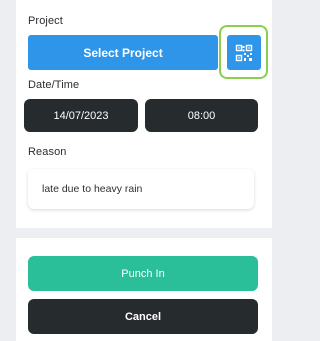  What do you see at coordinates (123, 52) in the screenshot?
I see `select-project-button: Select Project` at bounding box center [123, 52].